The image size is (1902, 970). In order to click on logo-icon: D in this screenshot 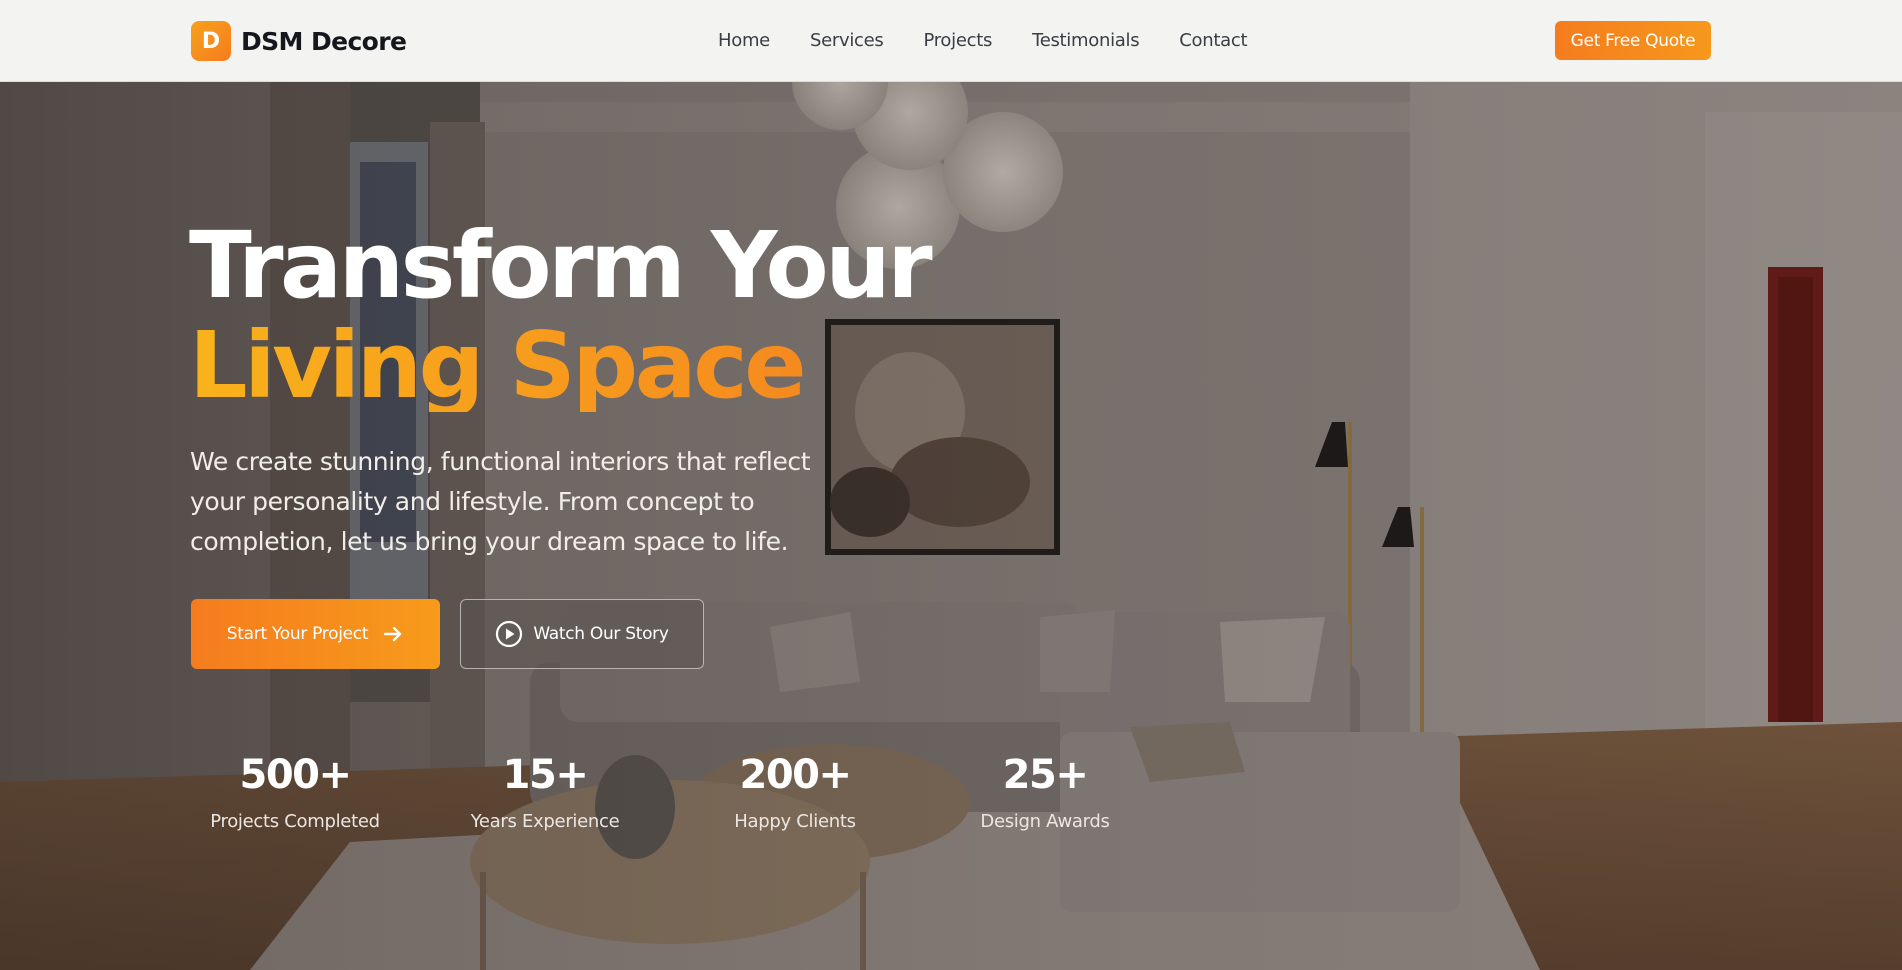, I will do `click(211, 41)`.